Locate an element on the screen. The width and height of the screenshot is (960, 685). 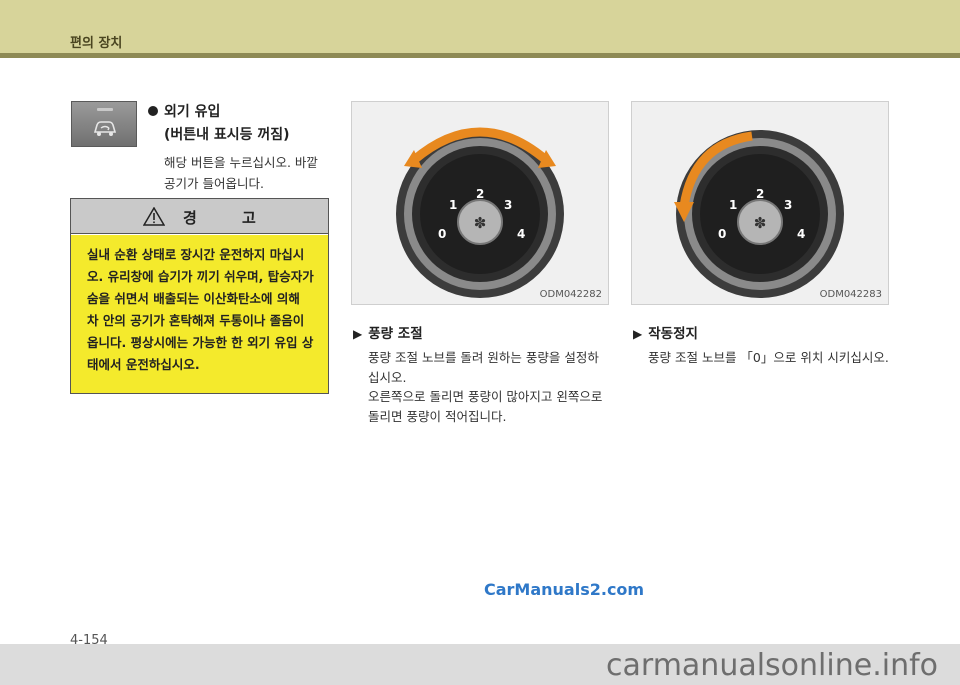
car-air-intake-icon is located at coordinates (105, 128).